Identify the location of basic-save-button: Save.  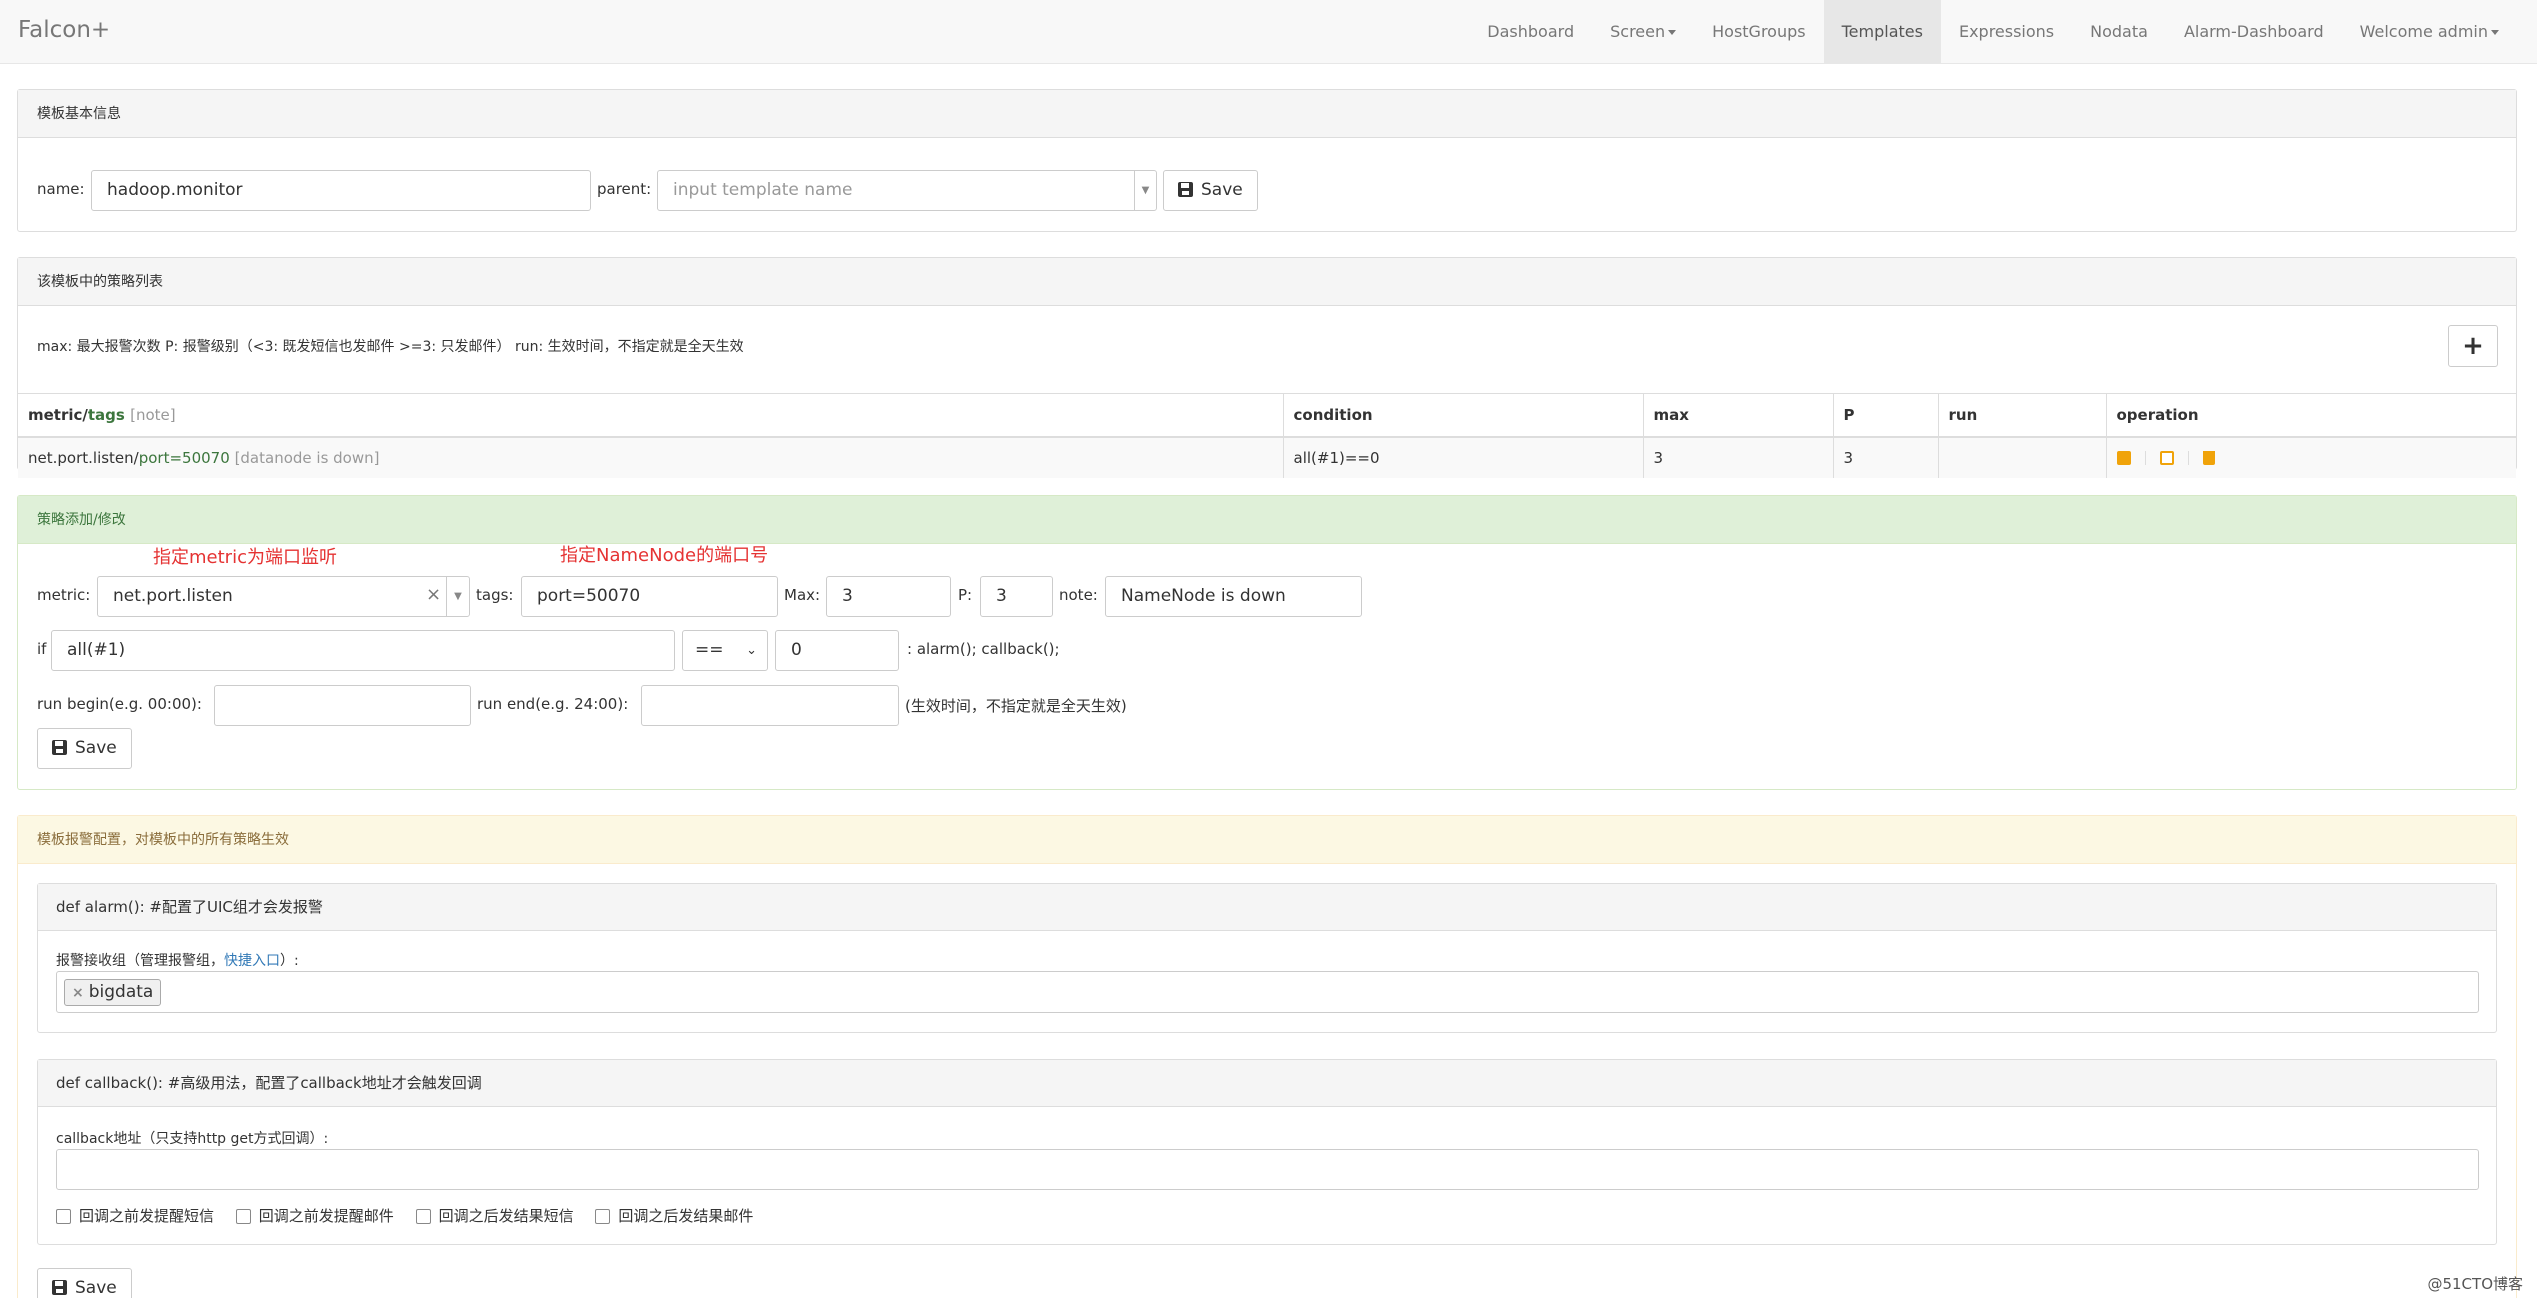
(1210, 190).